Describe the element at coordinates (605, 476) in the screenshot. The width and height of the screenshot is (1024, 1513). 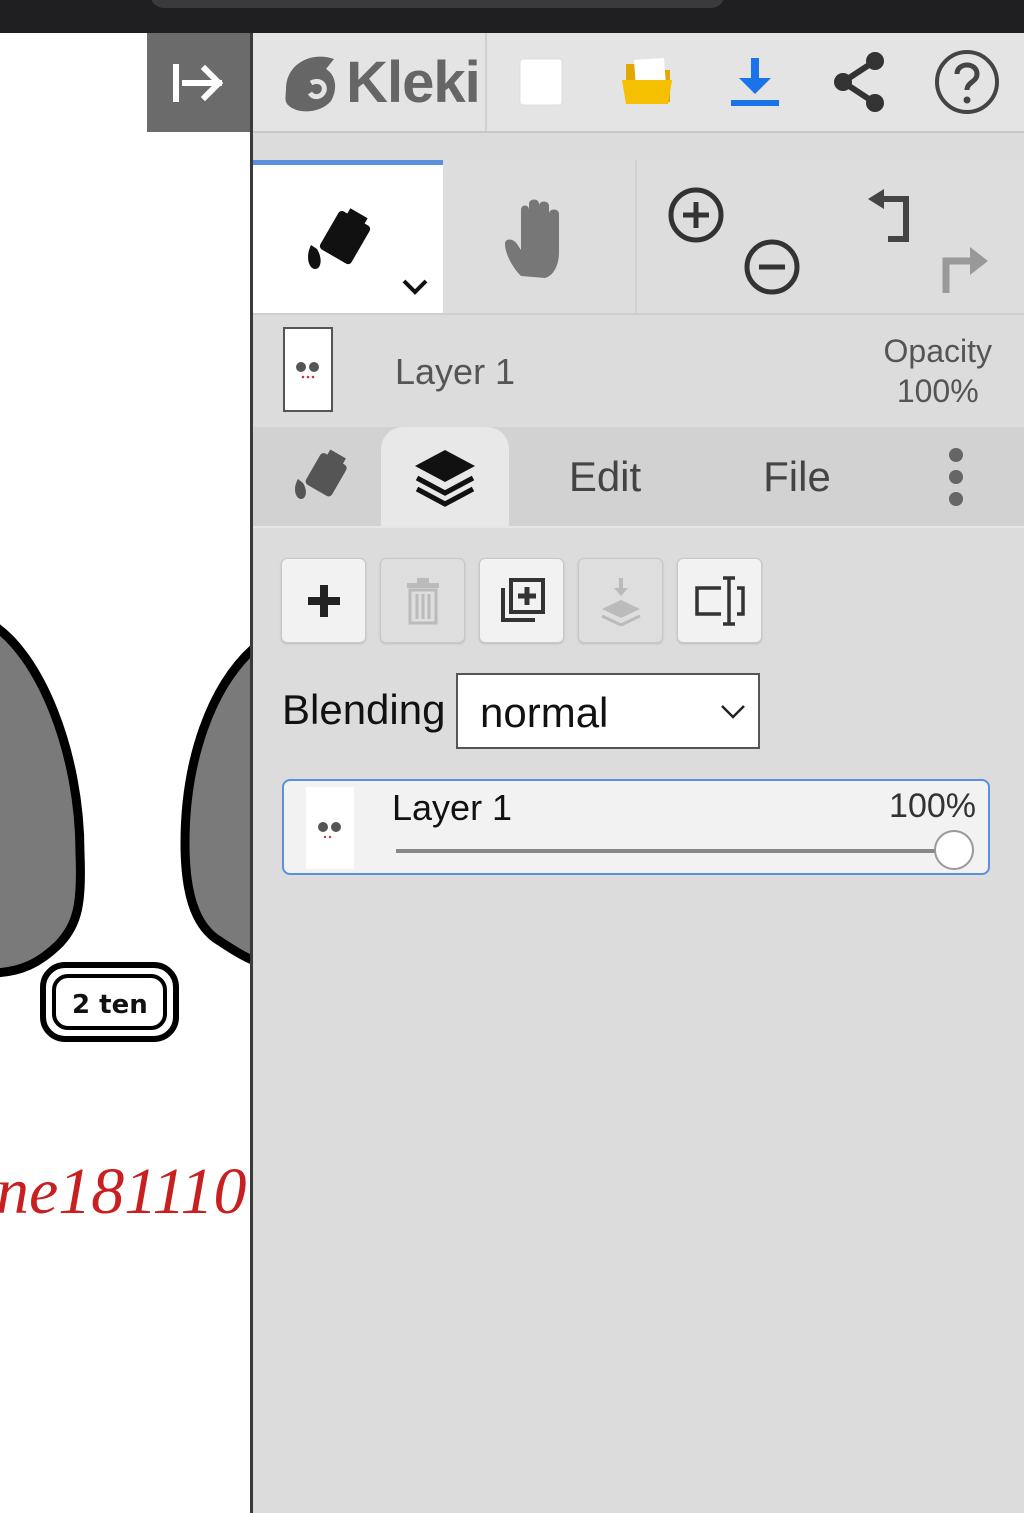
I see `tab-edit: Edit` at that location.